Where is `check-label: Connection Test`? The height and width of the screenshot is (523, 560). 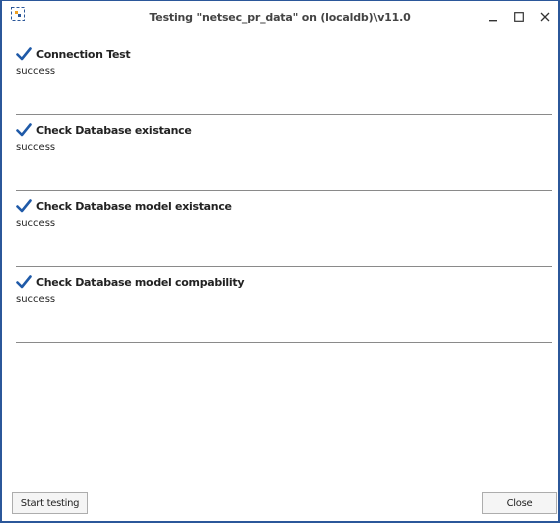 check-label: Connection Test is located at coordinates (83, 54).